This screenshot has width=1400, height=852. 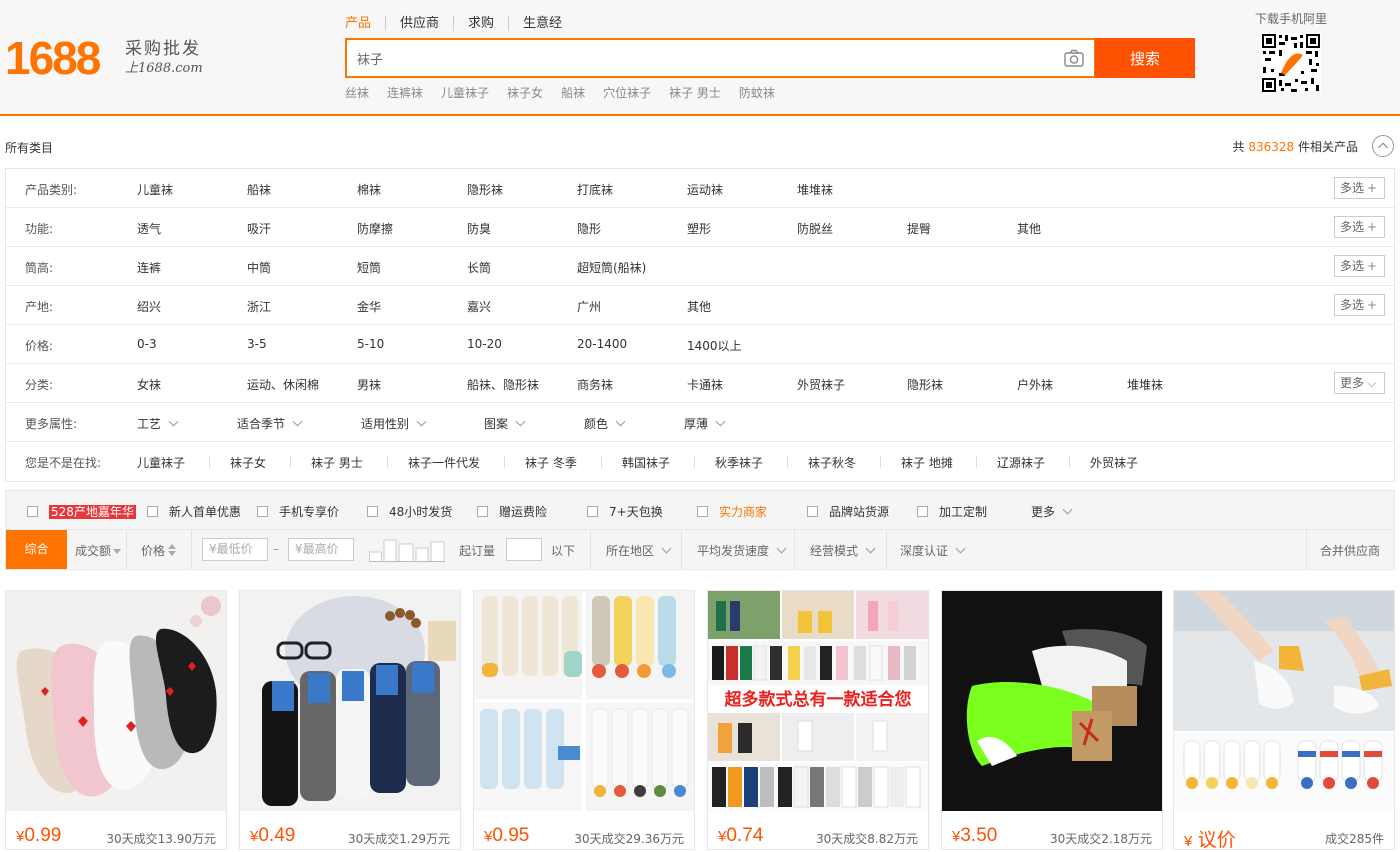 I want to click on business-mode-dropdown: 经营模式, so click(x=843, y=550).